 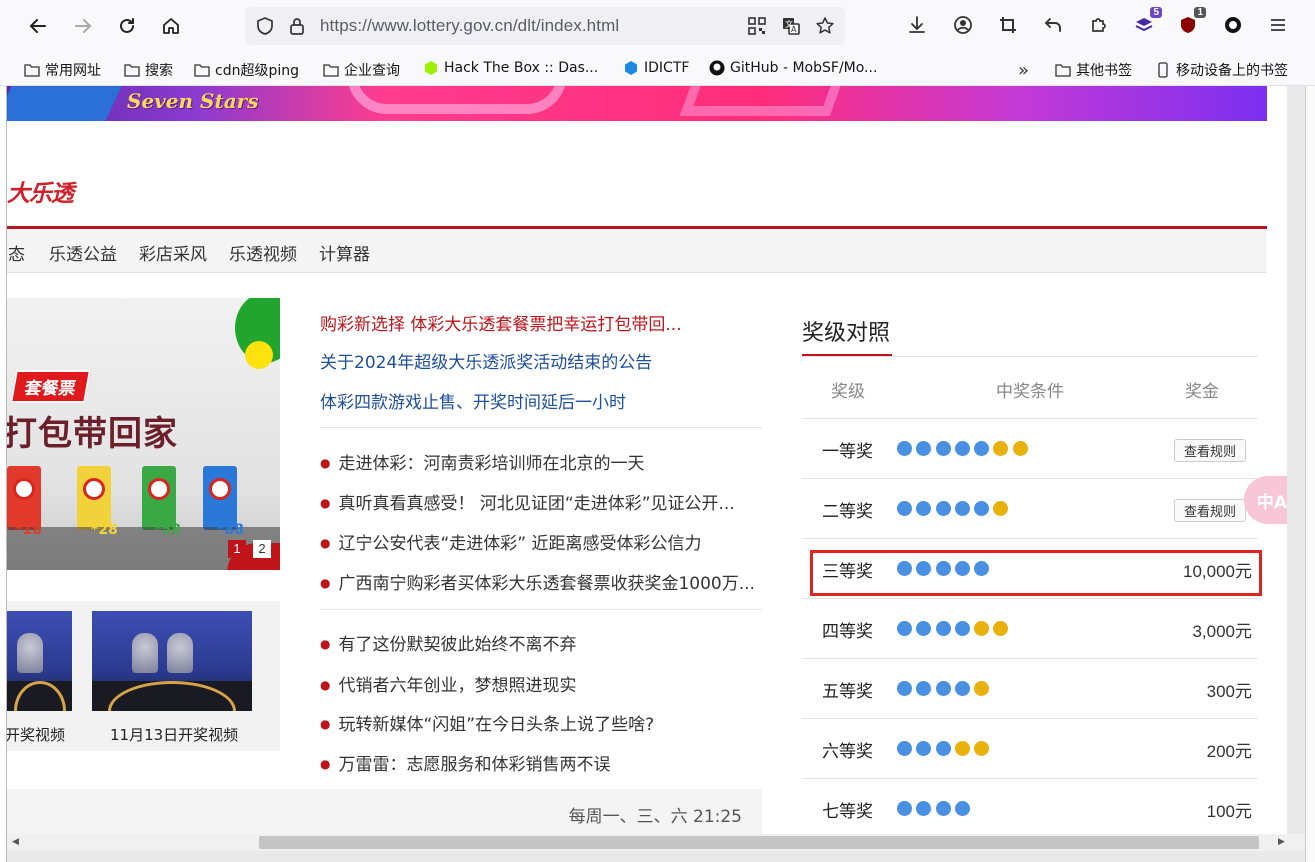 What do you see at coordinates (143, 434) in the screenshot?
I see `image-carousel: 套餐票 打包带回家 *18 *28 *58 *88 1 2` at bounding box center [143, 434].